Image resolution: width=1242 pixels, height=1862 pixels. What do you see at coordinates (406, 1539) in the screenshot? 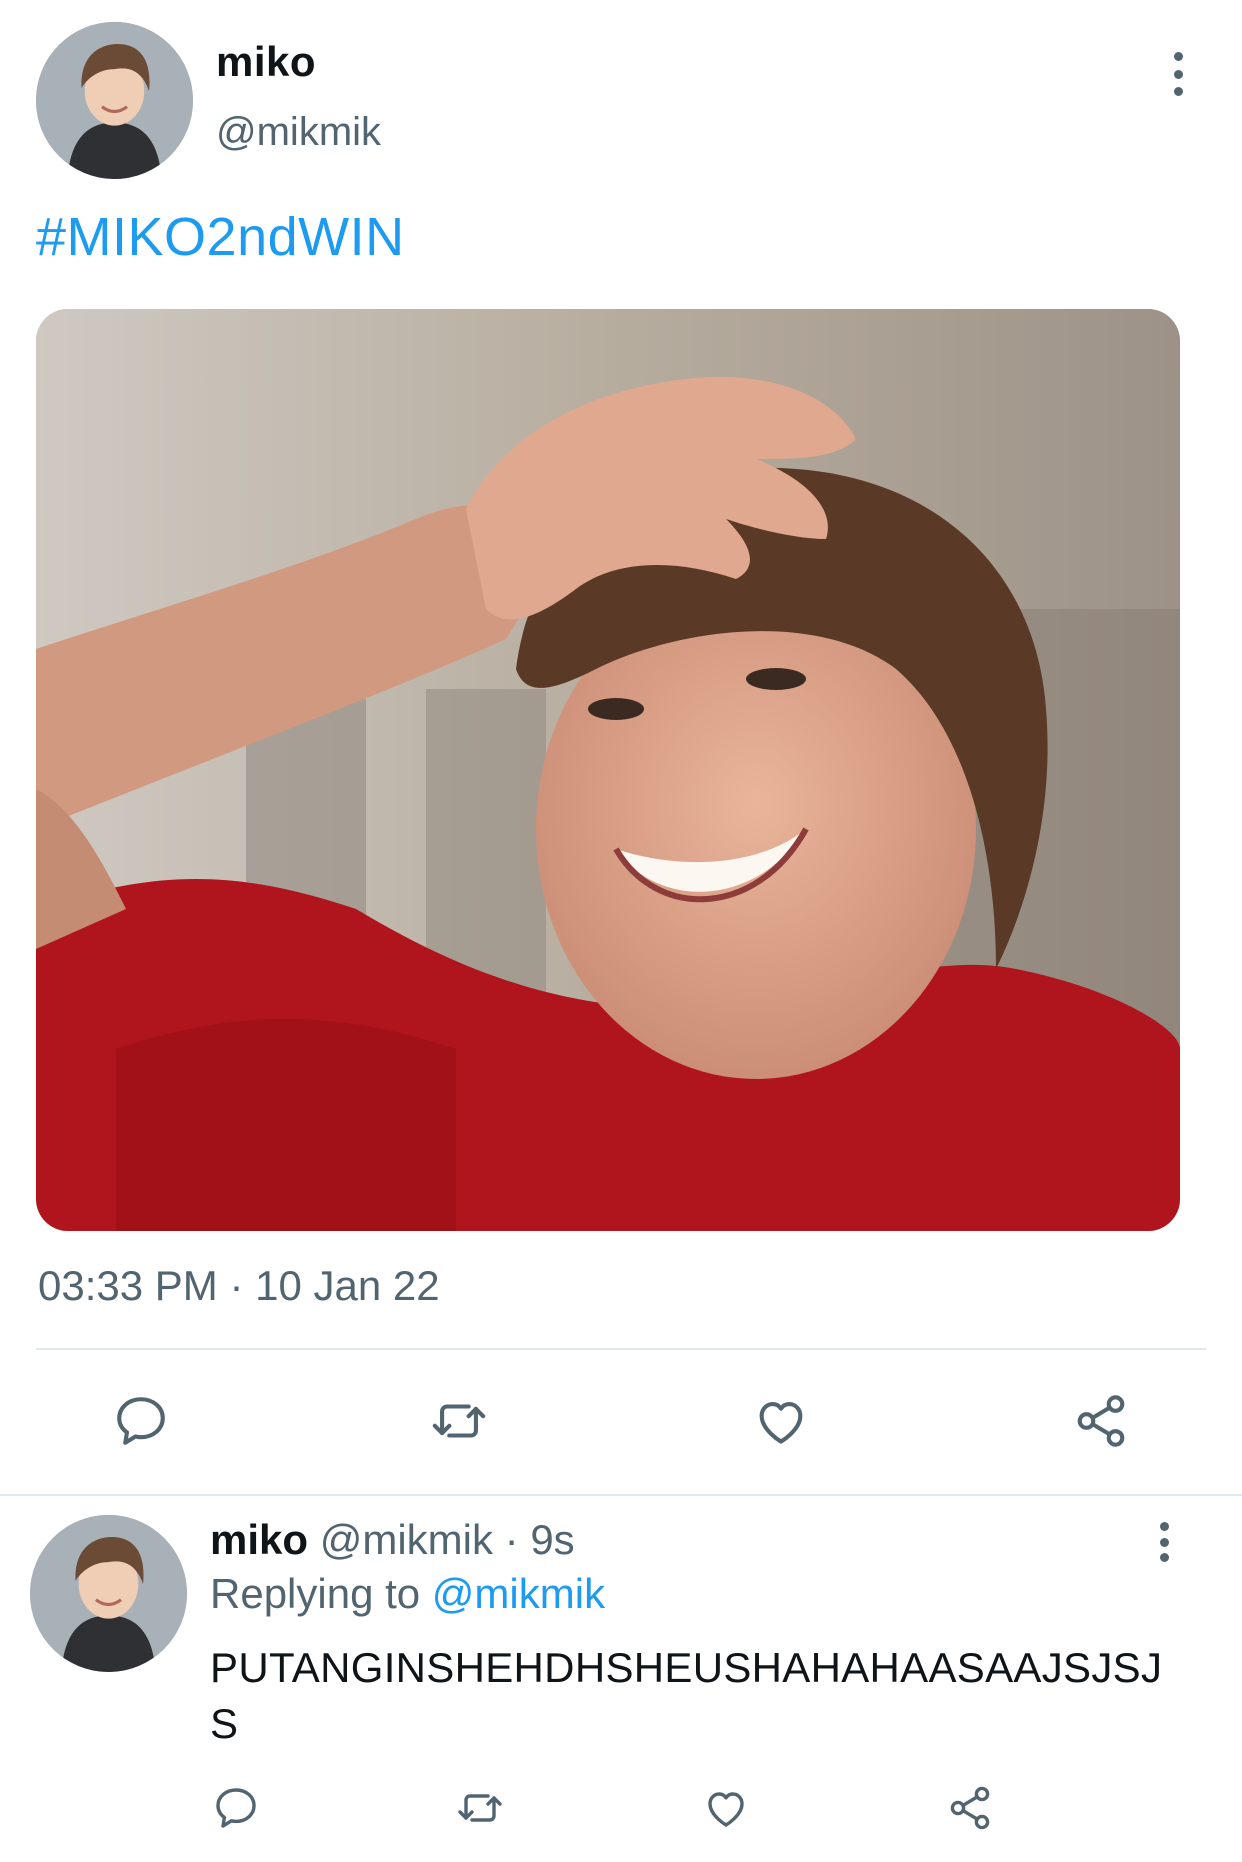
I see `reply-user-handle: @mikmik` at bounding box center [406, 1539].